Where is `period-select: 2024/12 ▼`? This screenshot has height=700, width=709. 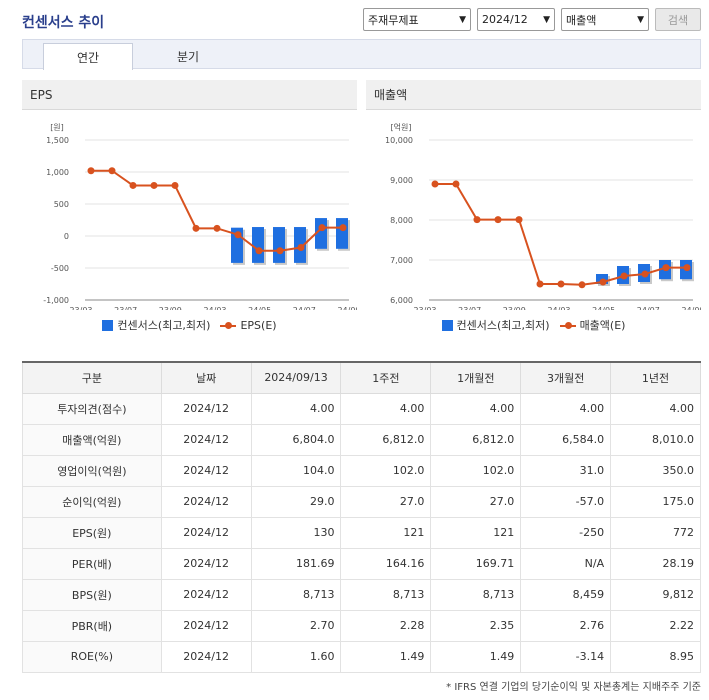 period-select: 2024/12 ▼ is located at coordinates (516, 19).